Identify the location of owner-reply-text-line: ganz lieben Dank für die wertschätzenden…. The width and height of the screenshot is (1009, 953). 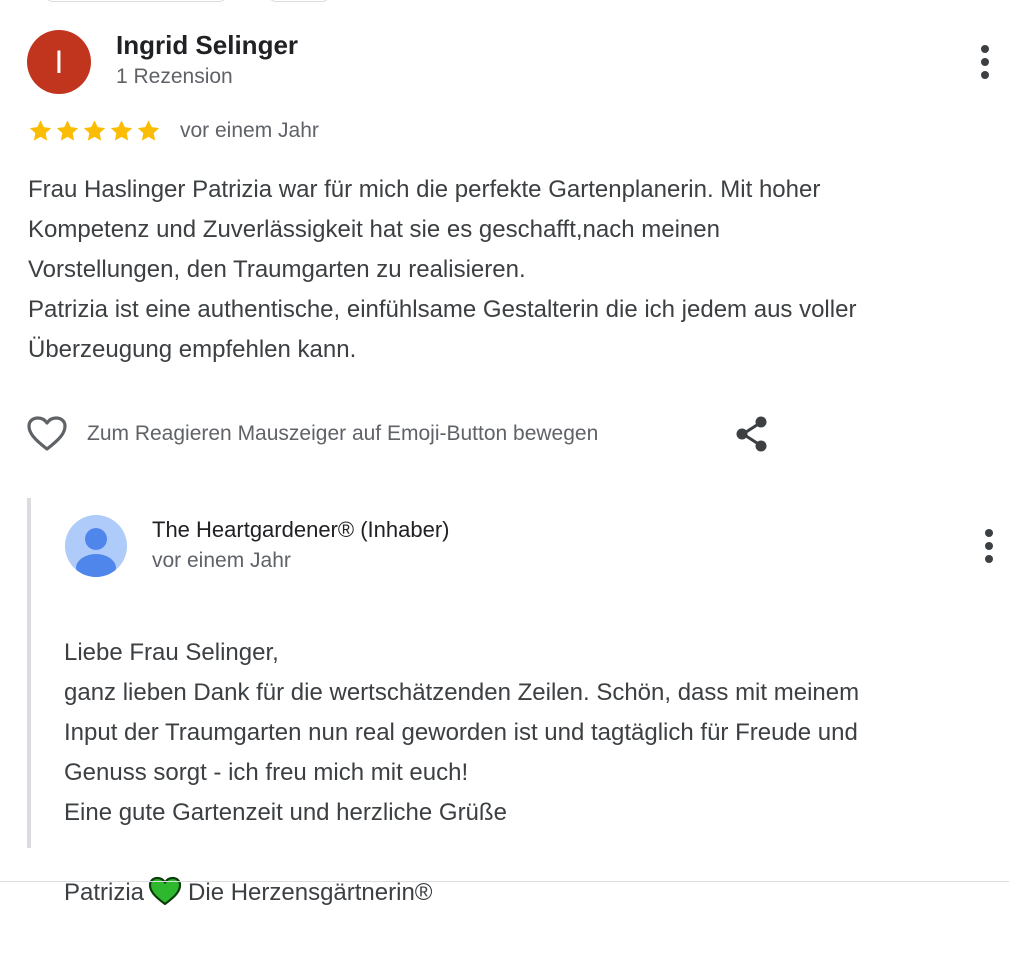
(462, 692).